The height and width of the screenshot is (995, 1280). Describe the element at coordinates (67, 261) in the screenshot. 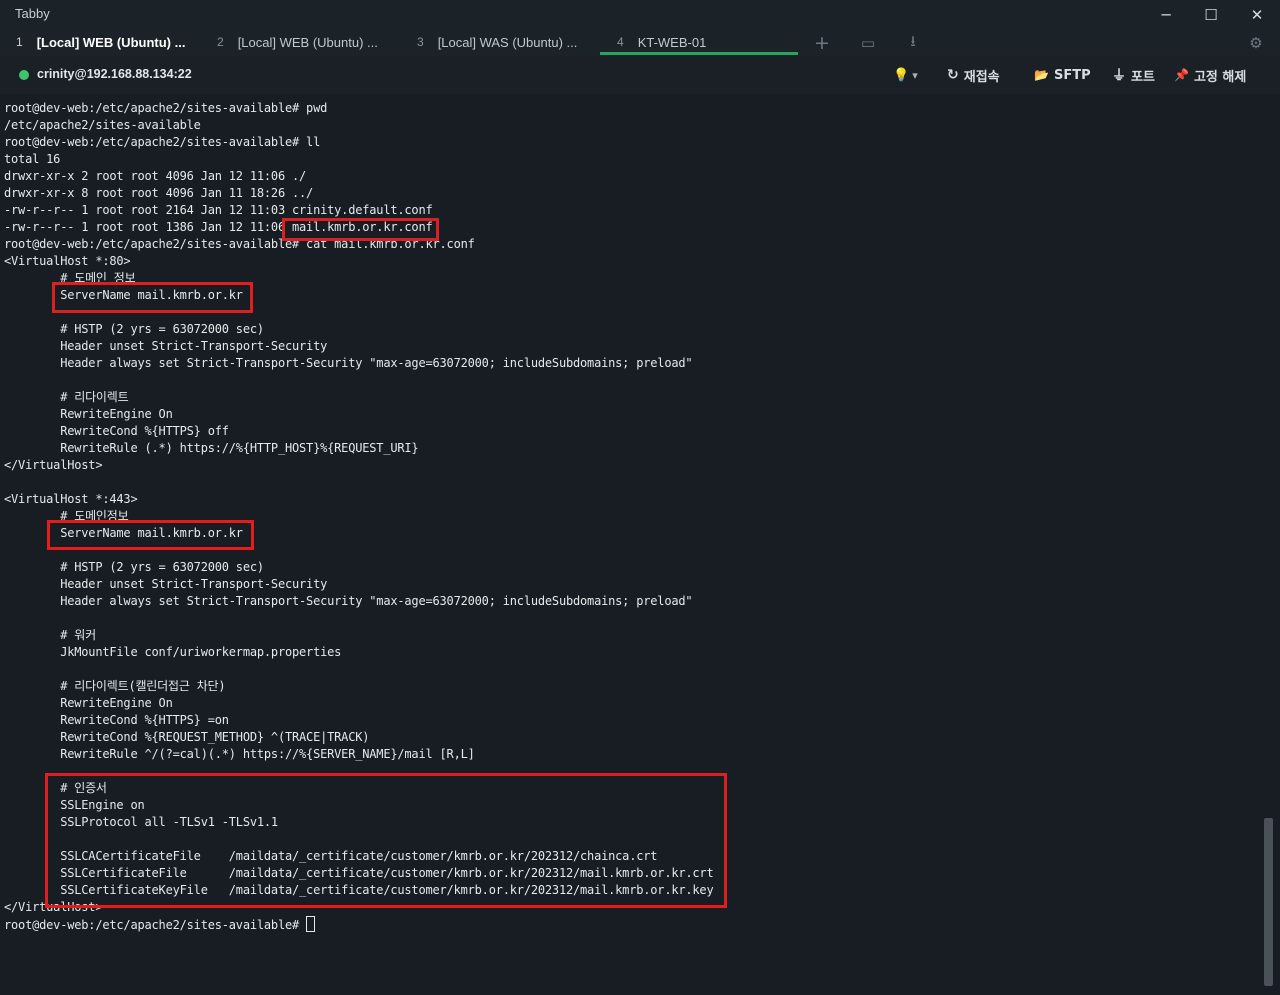

I see `terminal-line: <VirtualHost *:80>` at that location.